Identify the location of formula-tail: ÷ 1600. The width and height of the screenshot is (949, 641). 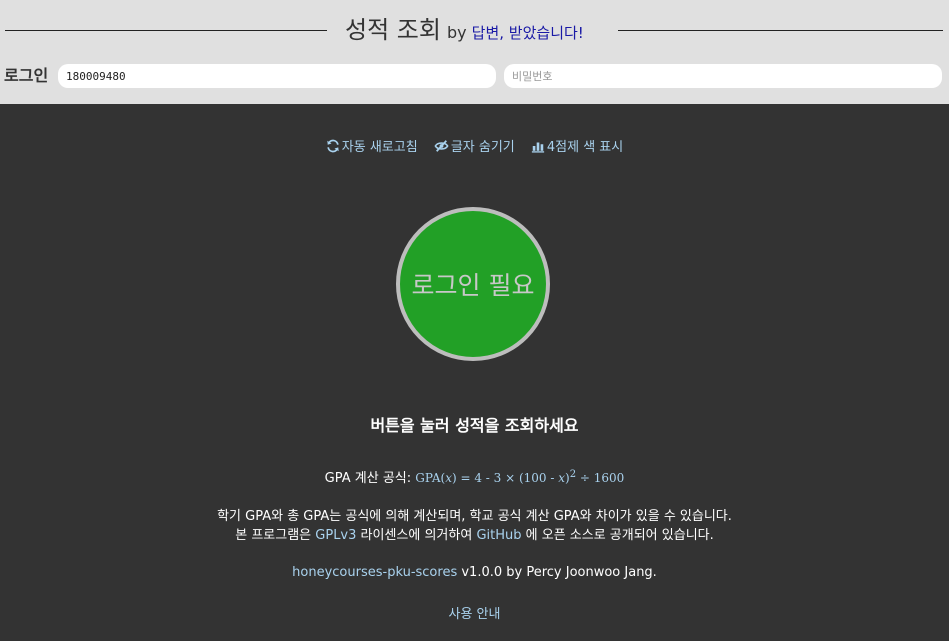
(600, 478).